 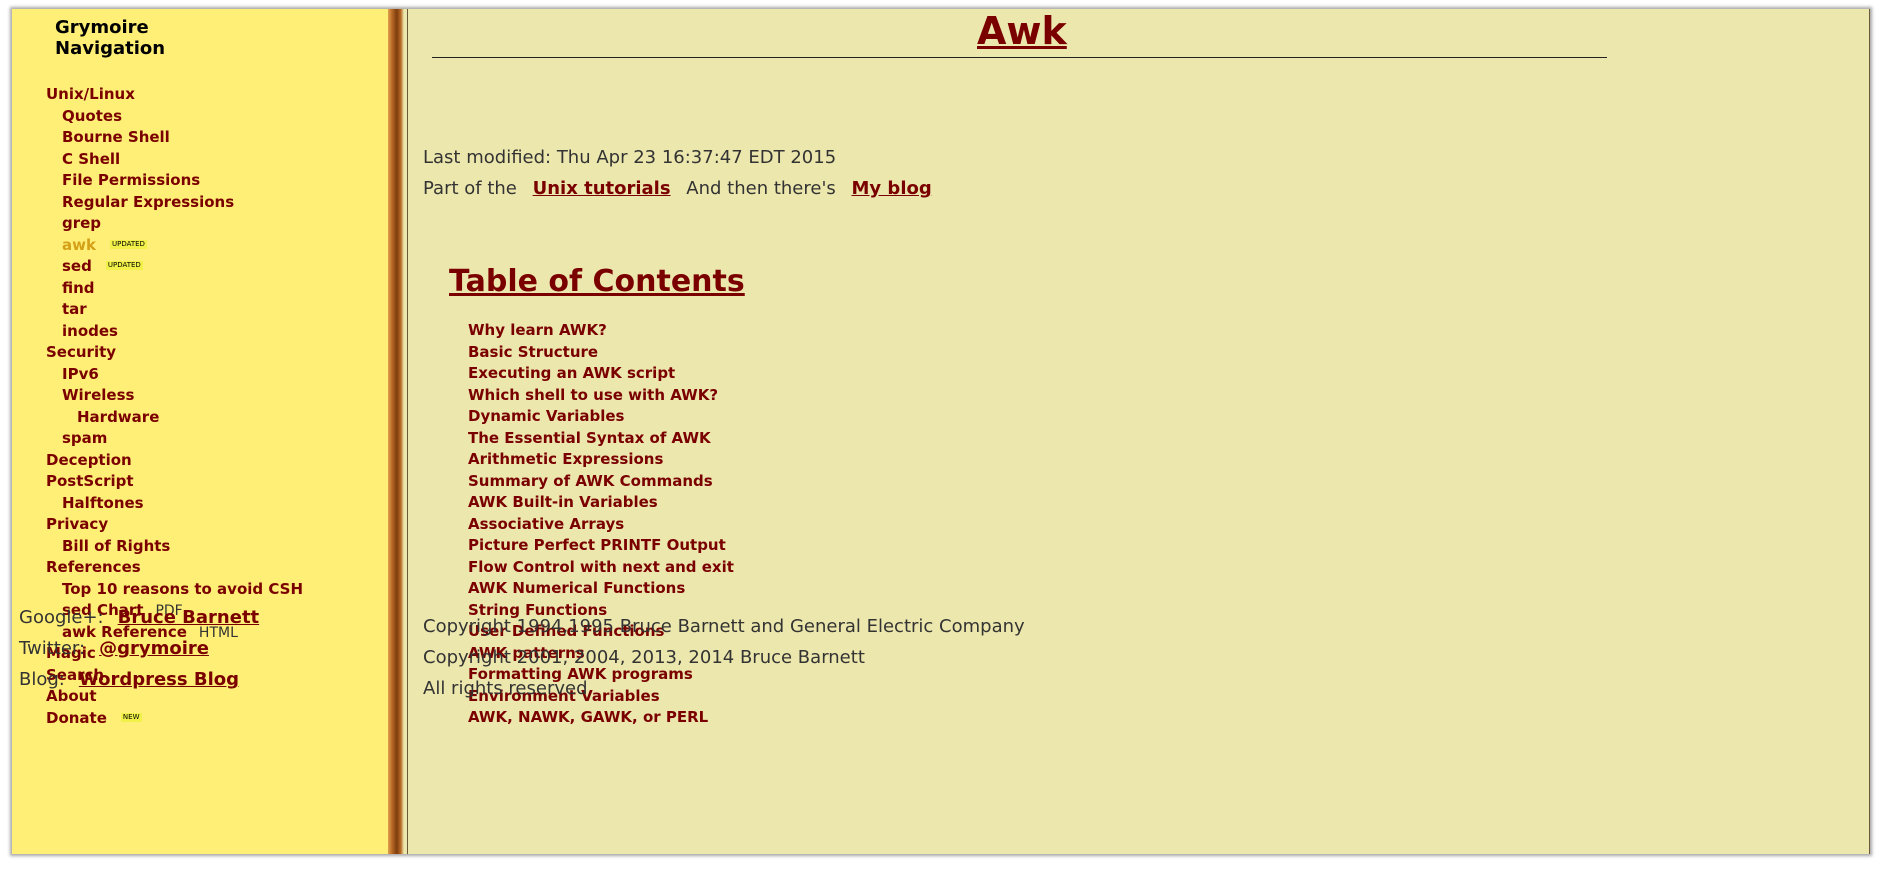 I want to click on sidebar-item: grep, so click(x=200, y=224).